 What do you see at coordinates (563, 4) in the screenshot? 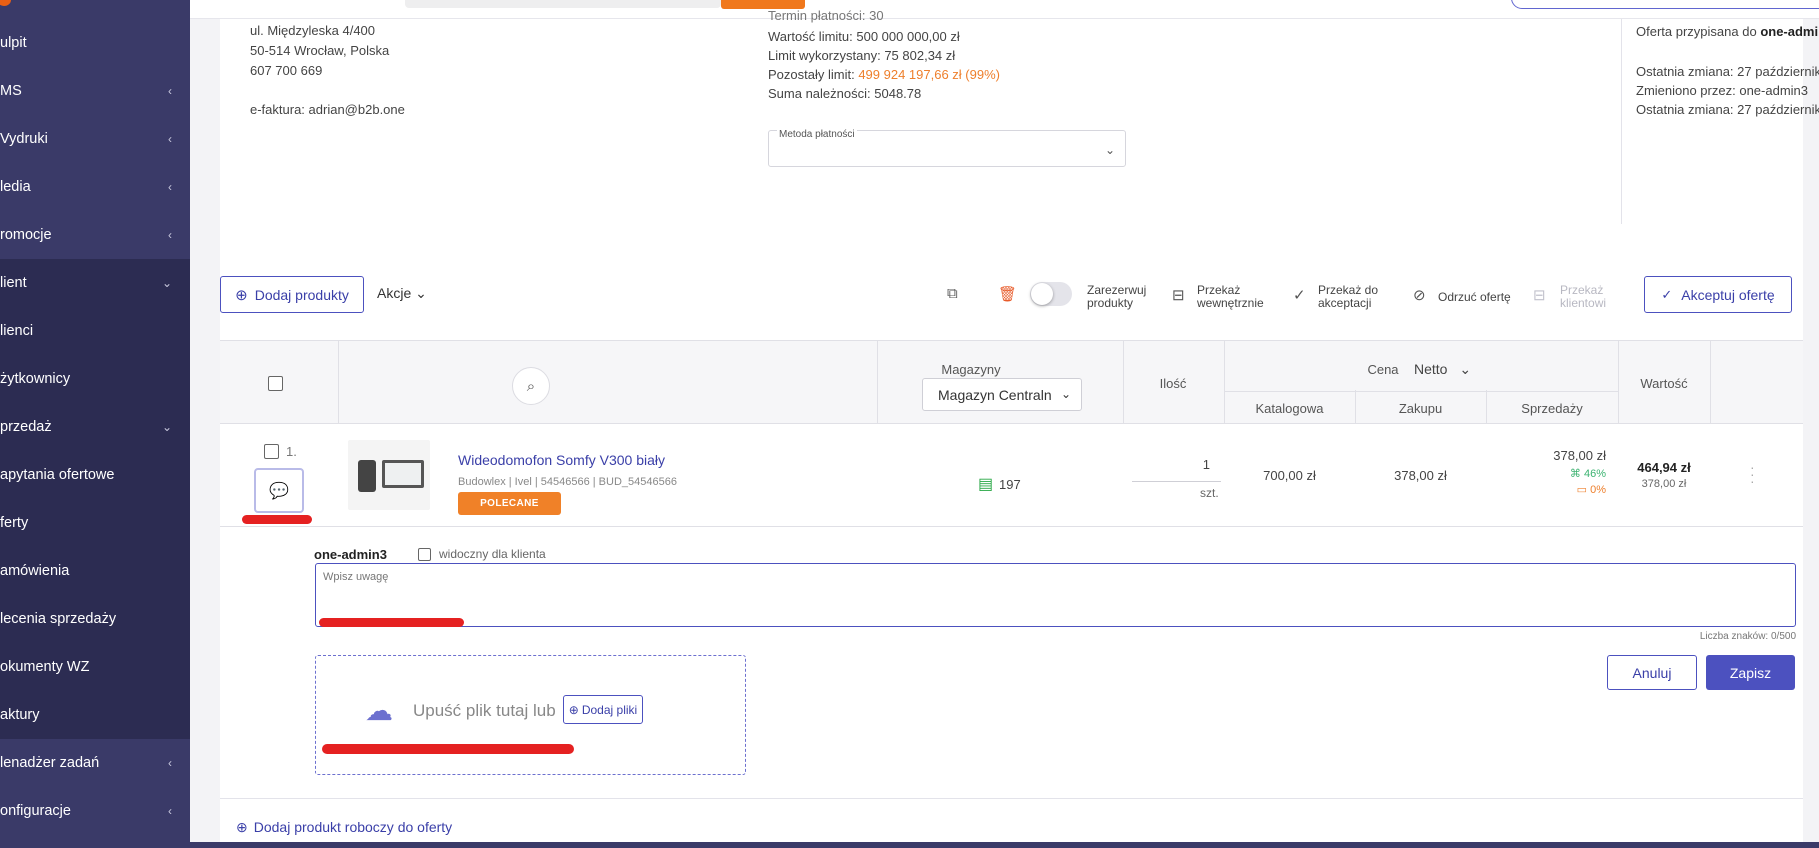
I see `top-search-input` at bounding box center [563, 4].